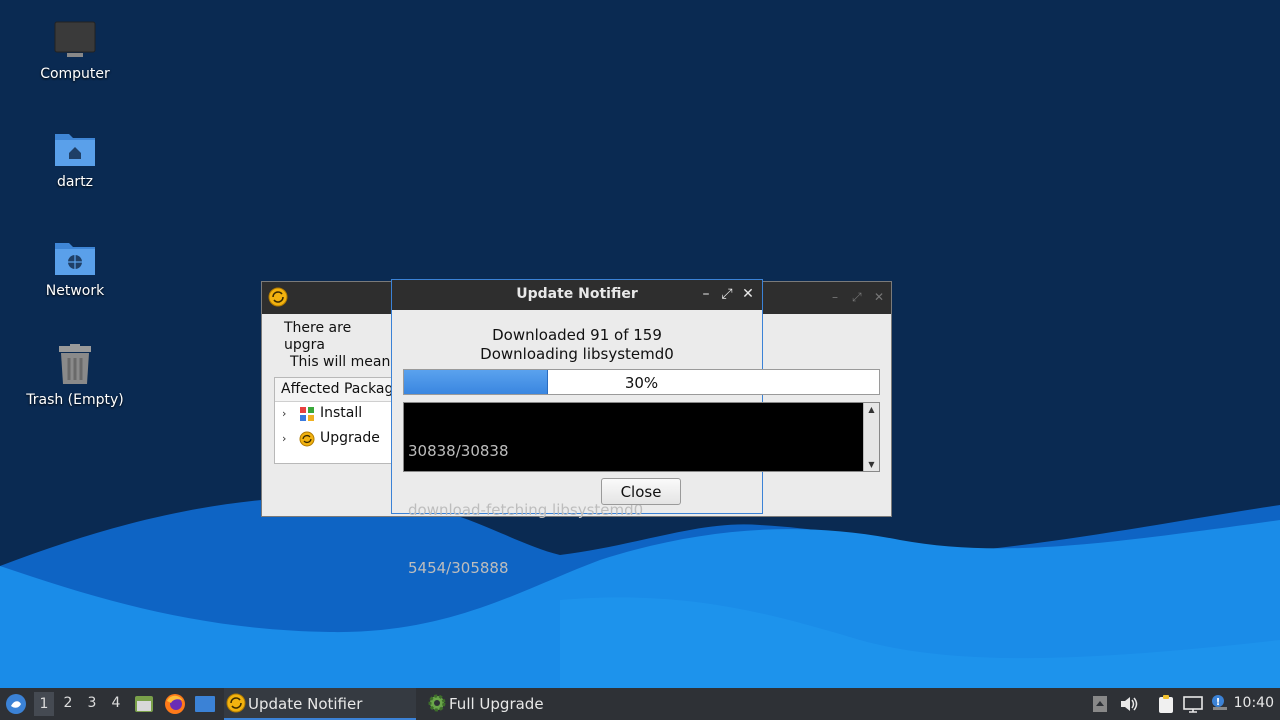 Image resolution: width=1280 pixels, height=720 pixels. What do you see at coordinates (92, 703) in the screenshot?
I see `workspace-3: 3` at bounding box center [92, 703].